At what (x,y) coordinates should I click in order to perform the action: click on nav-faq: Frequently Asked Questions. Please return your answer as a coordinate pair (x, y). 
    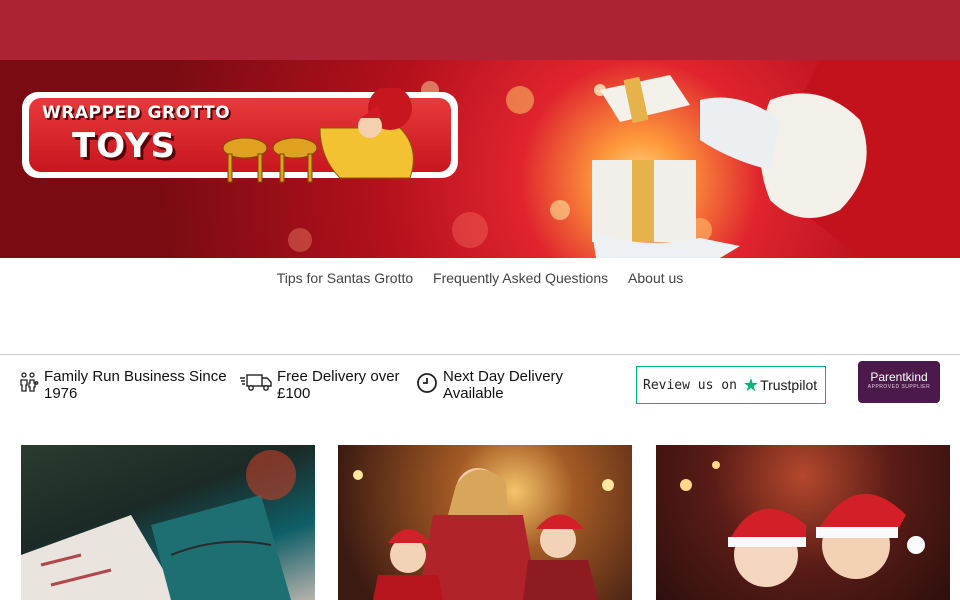
    Looking at the image, I should click on (520, 278).